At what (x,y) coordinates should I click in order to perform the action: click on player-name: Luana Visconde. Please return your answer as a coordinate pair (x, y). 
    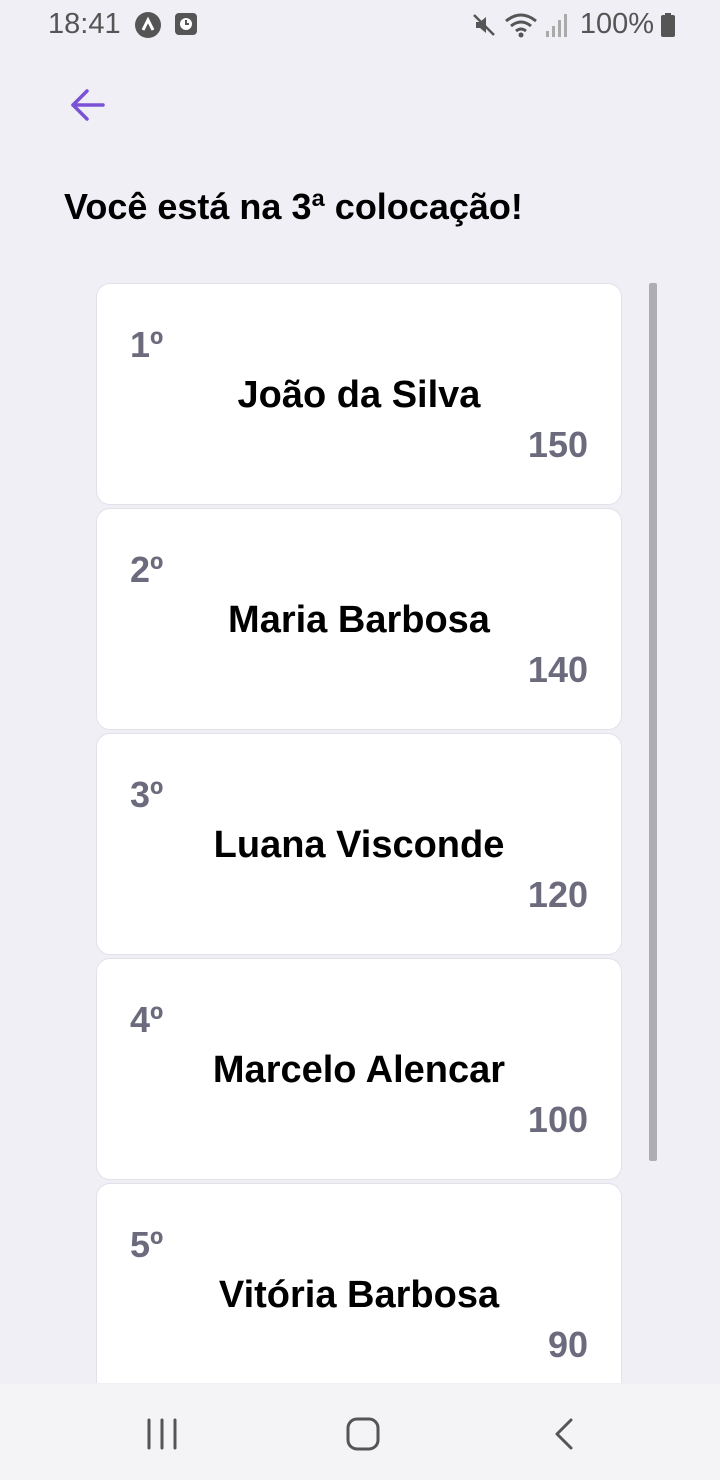
    Looking at the image, I should click on (359, 845).